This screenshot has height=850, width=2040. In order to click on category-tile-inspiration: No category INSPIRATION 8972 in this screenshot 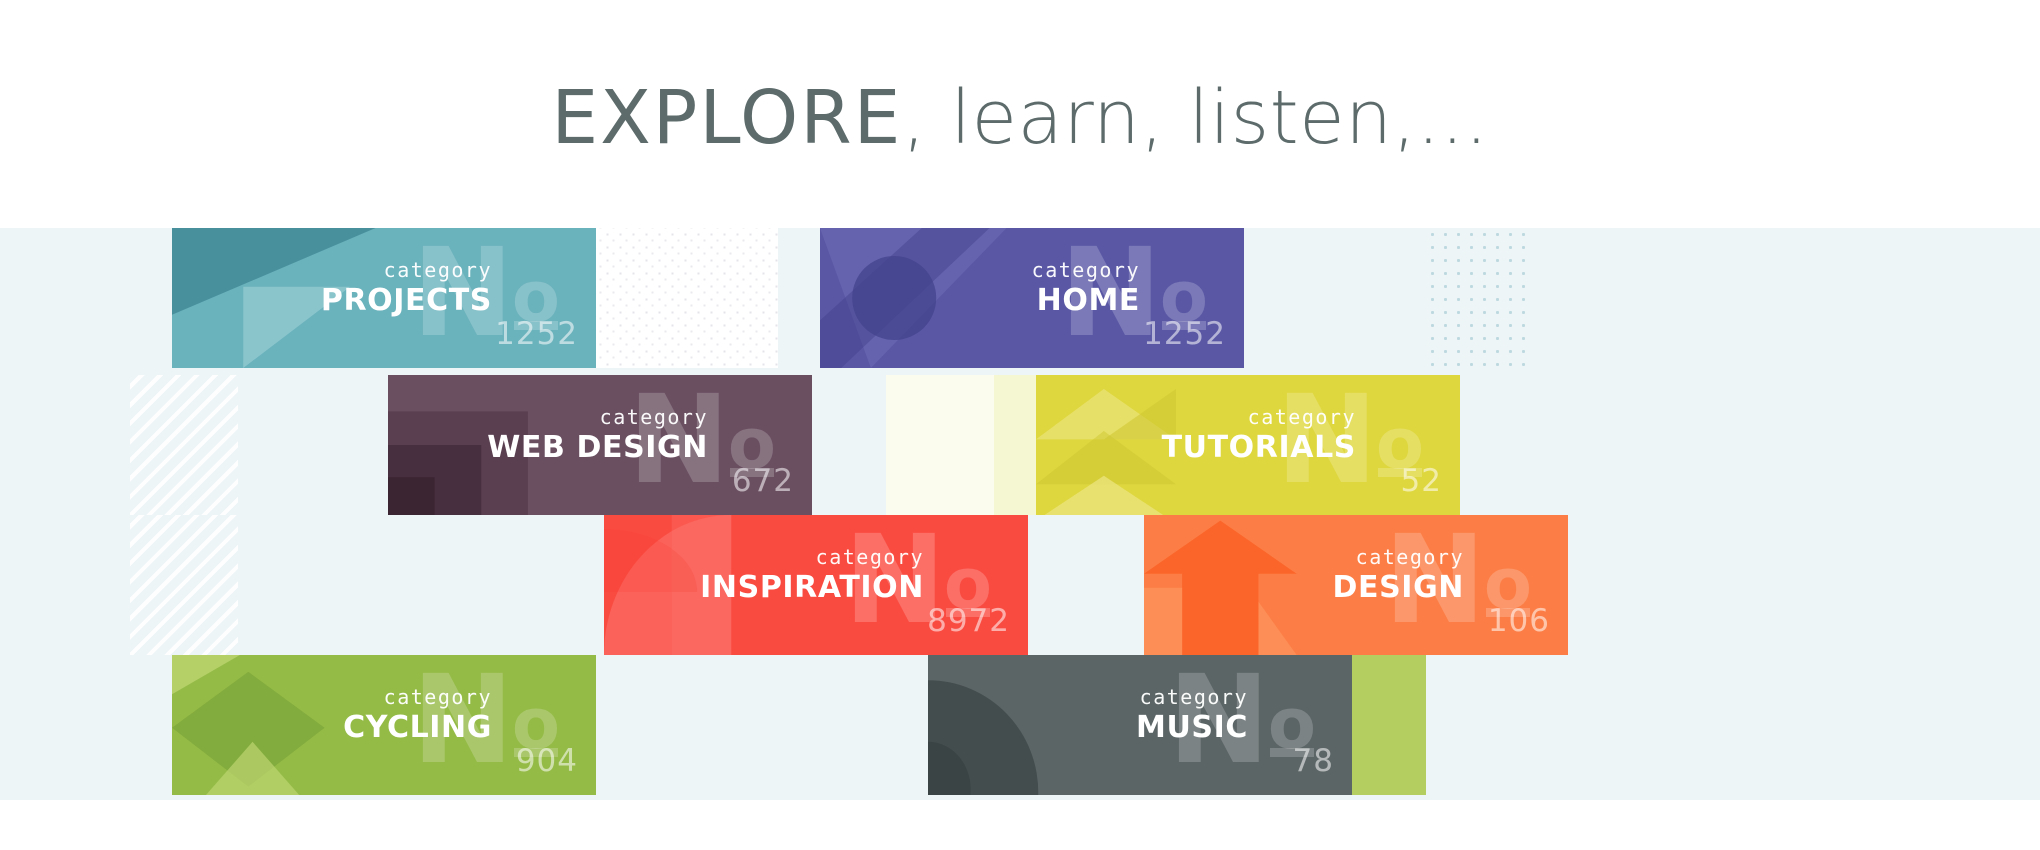, I will do `click(816, 585)`.